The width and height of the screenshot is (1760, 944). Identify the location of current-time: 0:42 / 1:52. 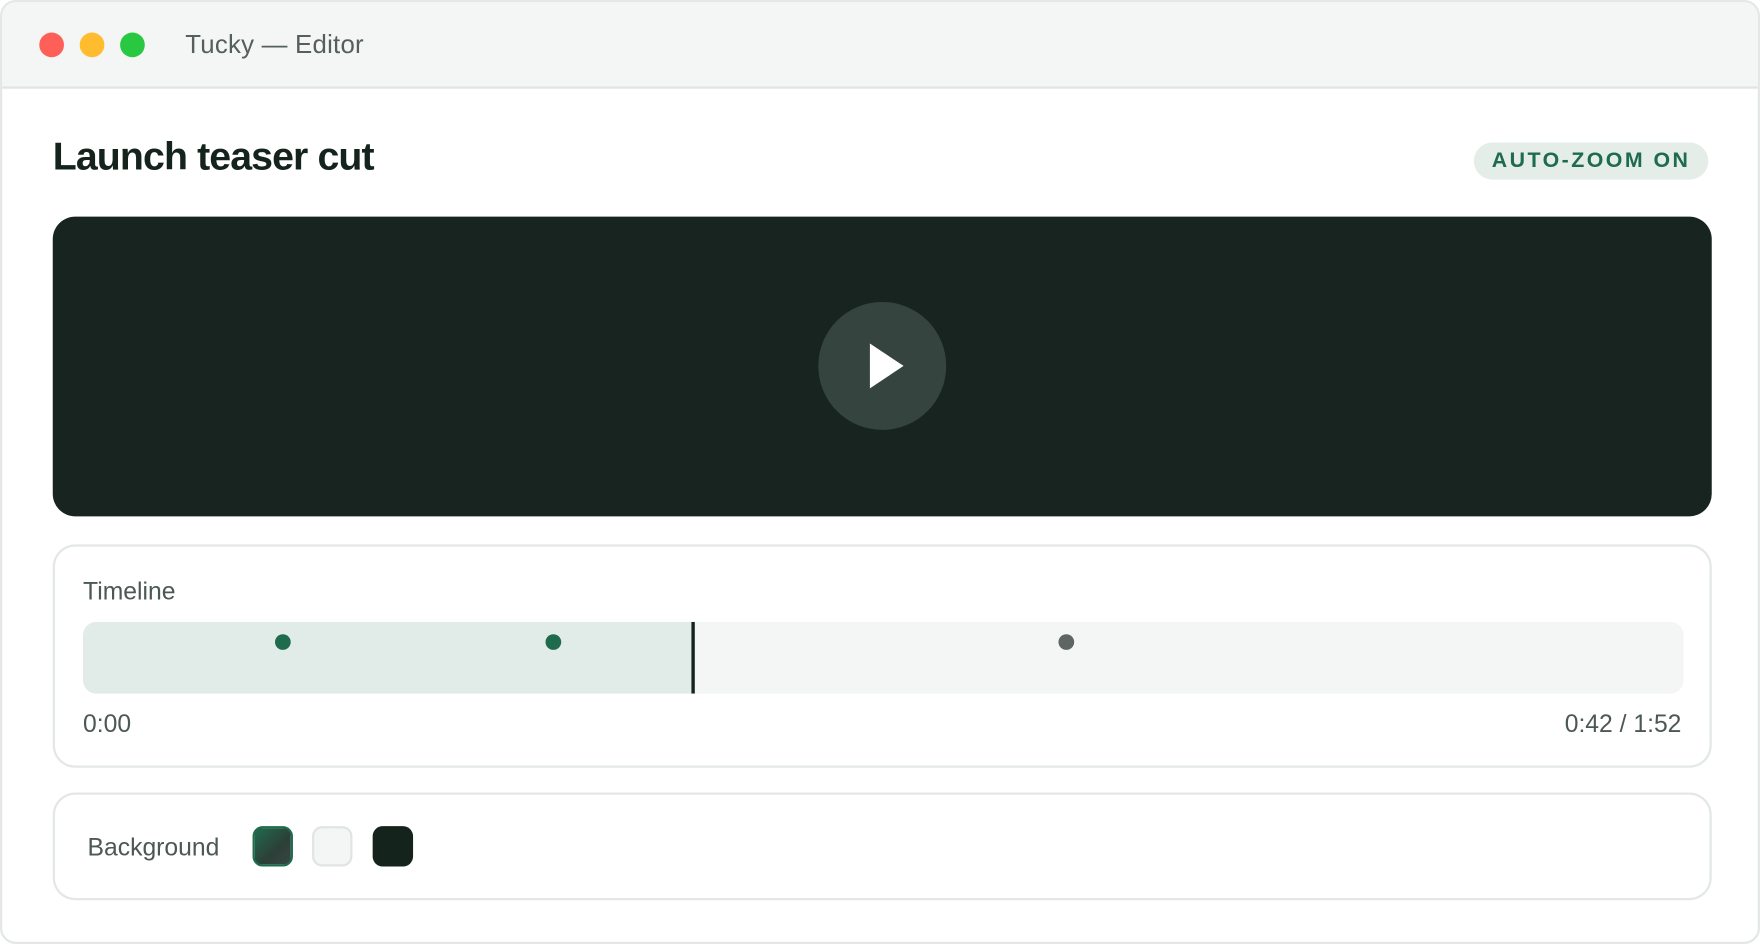
(1623, 723).